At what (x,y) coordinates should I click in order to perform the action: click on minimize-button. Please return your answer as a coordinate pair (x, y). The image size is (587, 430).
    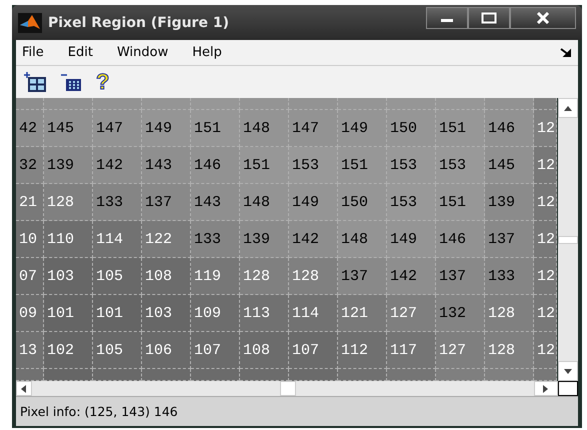
    Looking at the image, I should click on (447, 18).